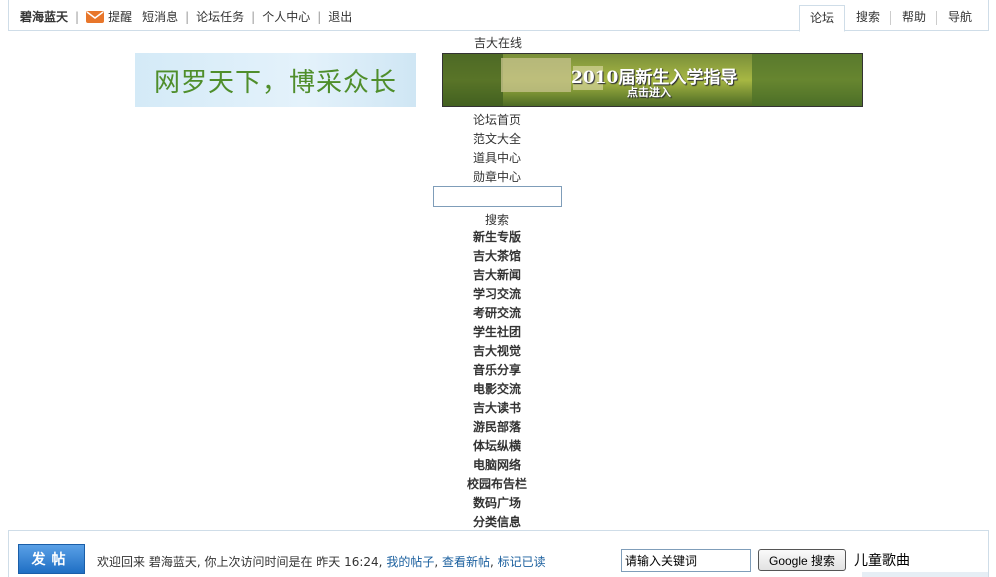 The image size is (996, 577). What do you see at coordinates (497, 176) in the screenshot?
I see `menu-medal-center: 勋章中心` at bounding box center [497, 176].